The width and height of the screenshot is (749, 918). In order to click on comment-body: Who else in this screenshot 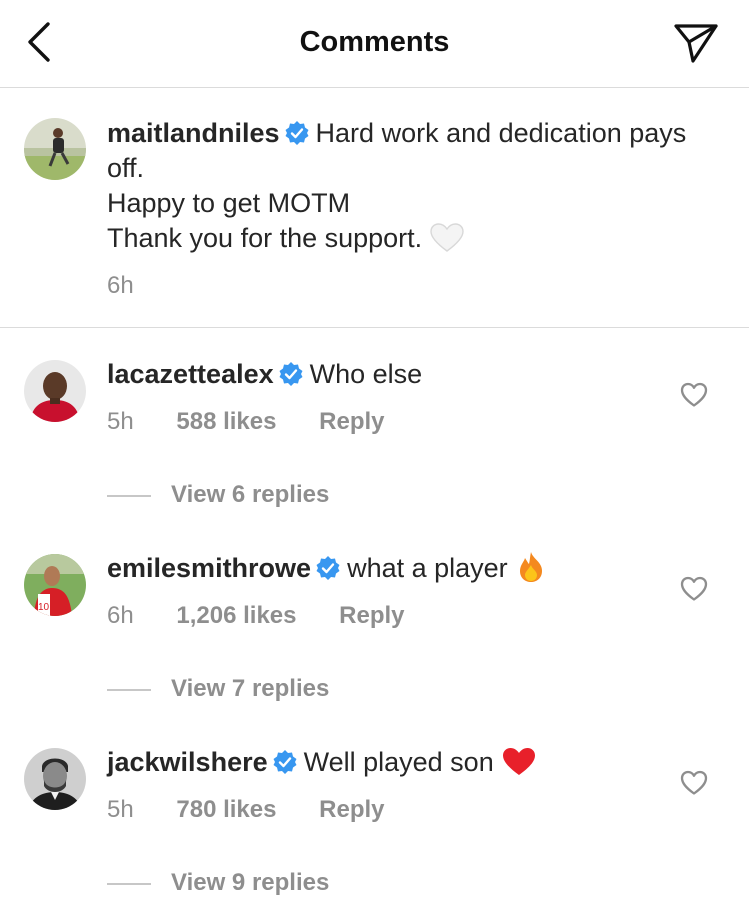, I will do `click(366, 374)`.